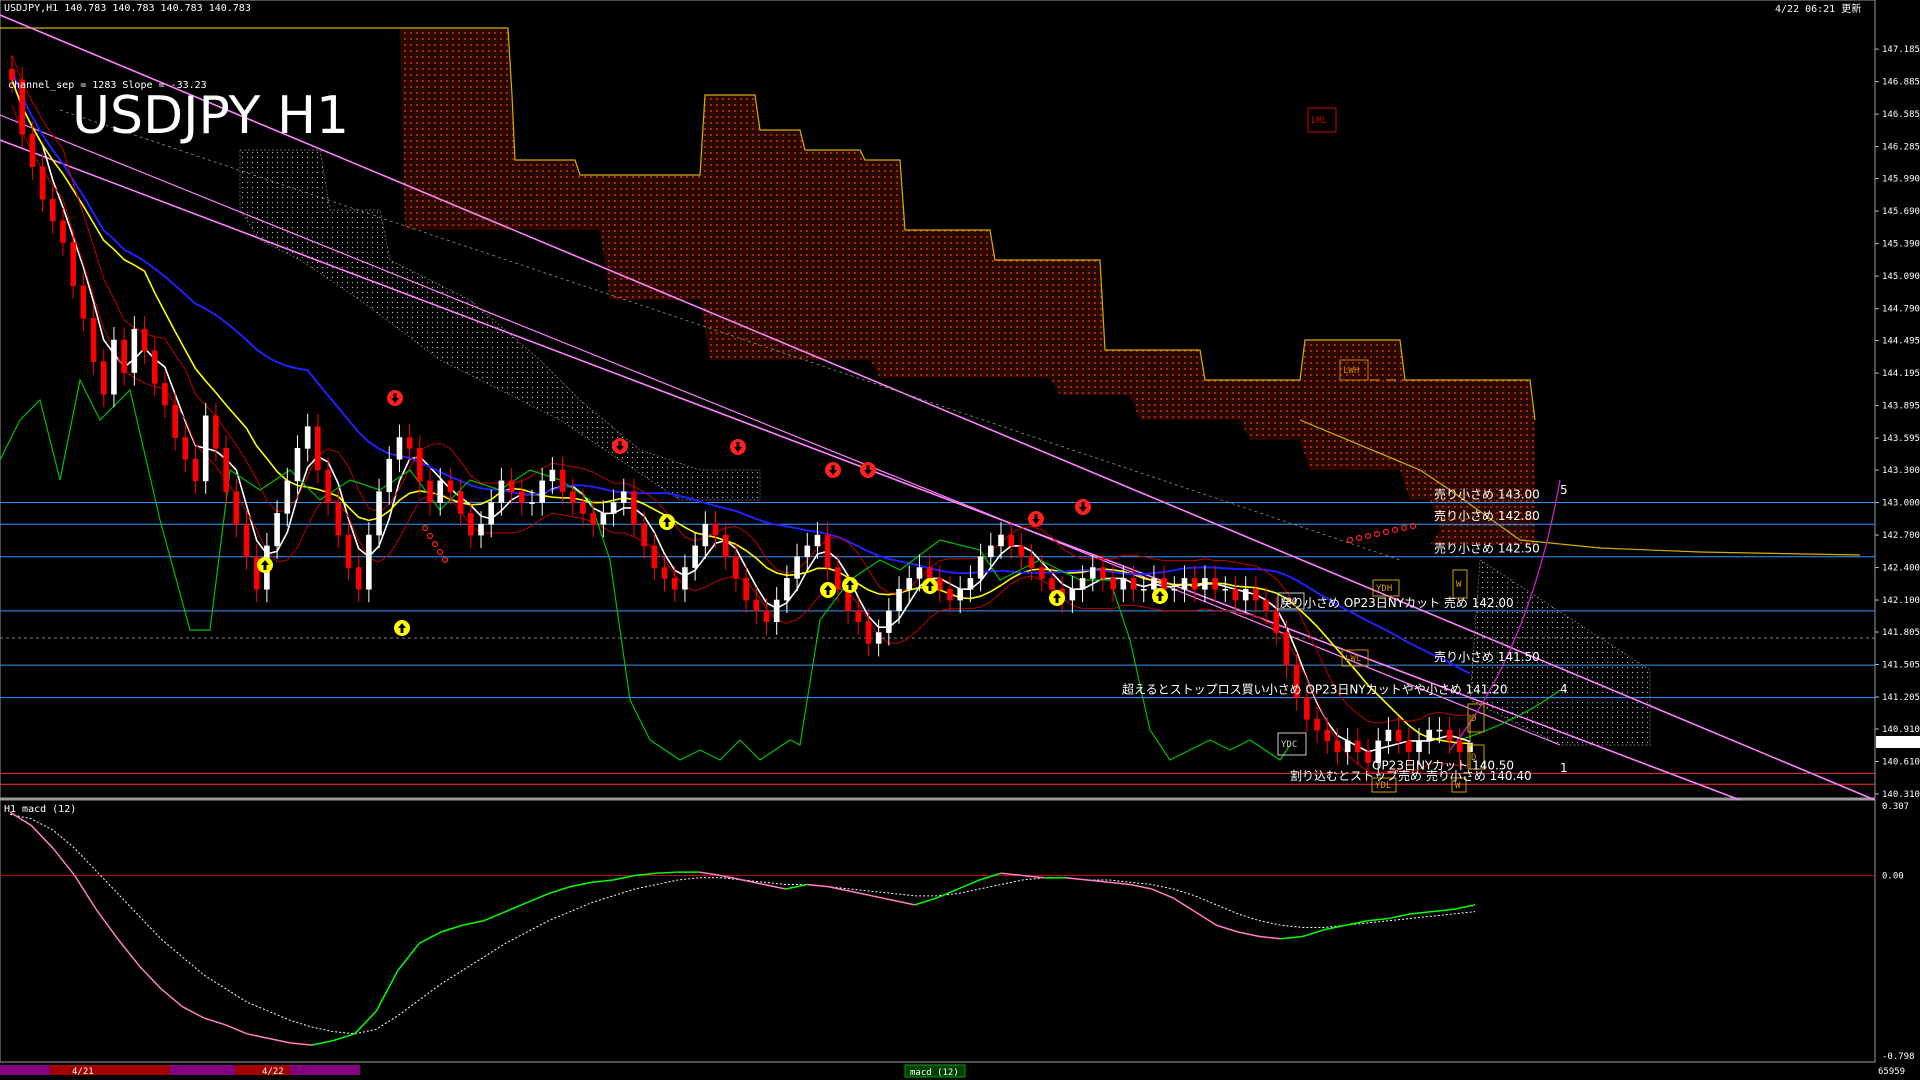  What do you see at coordinates (1564, 689) in the screenshot?
I see `wave-label: 4` at bounding box center [1564, 689].